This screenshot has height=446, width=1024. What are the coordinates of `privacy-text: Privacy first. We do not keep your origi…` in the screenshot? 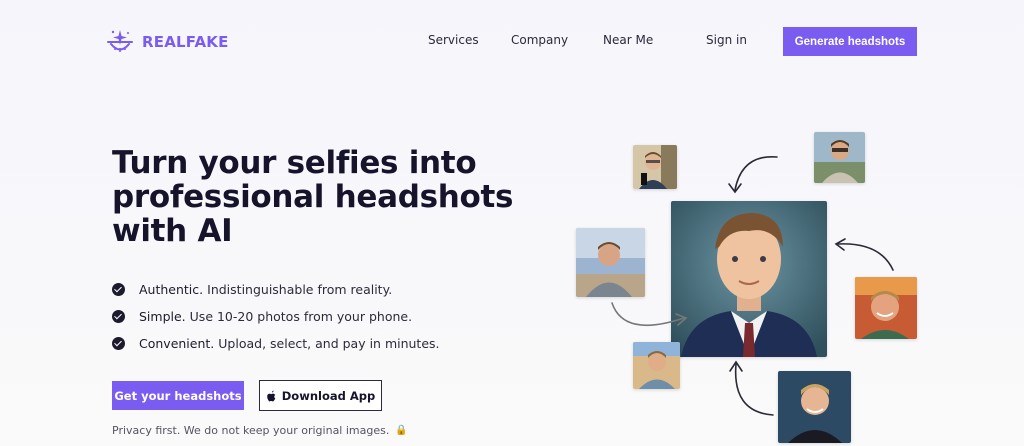 It's located at (251, 430).